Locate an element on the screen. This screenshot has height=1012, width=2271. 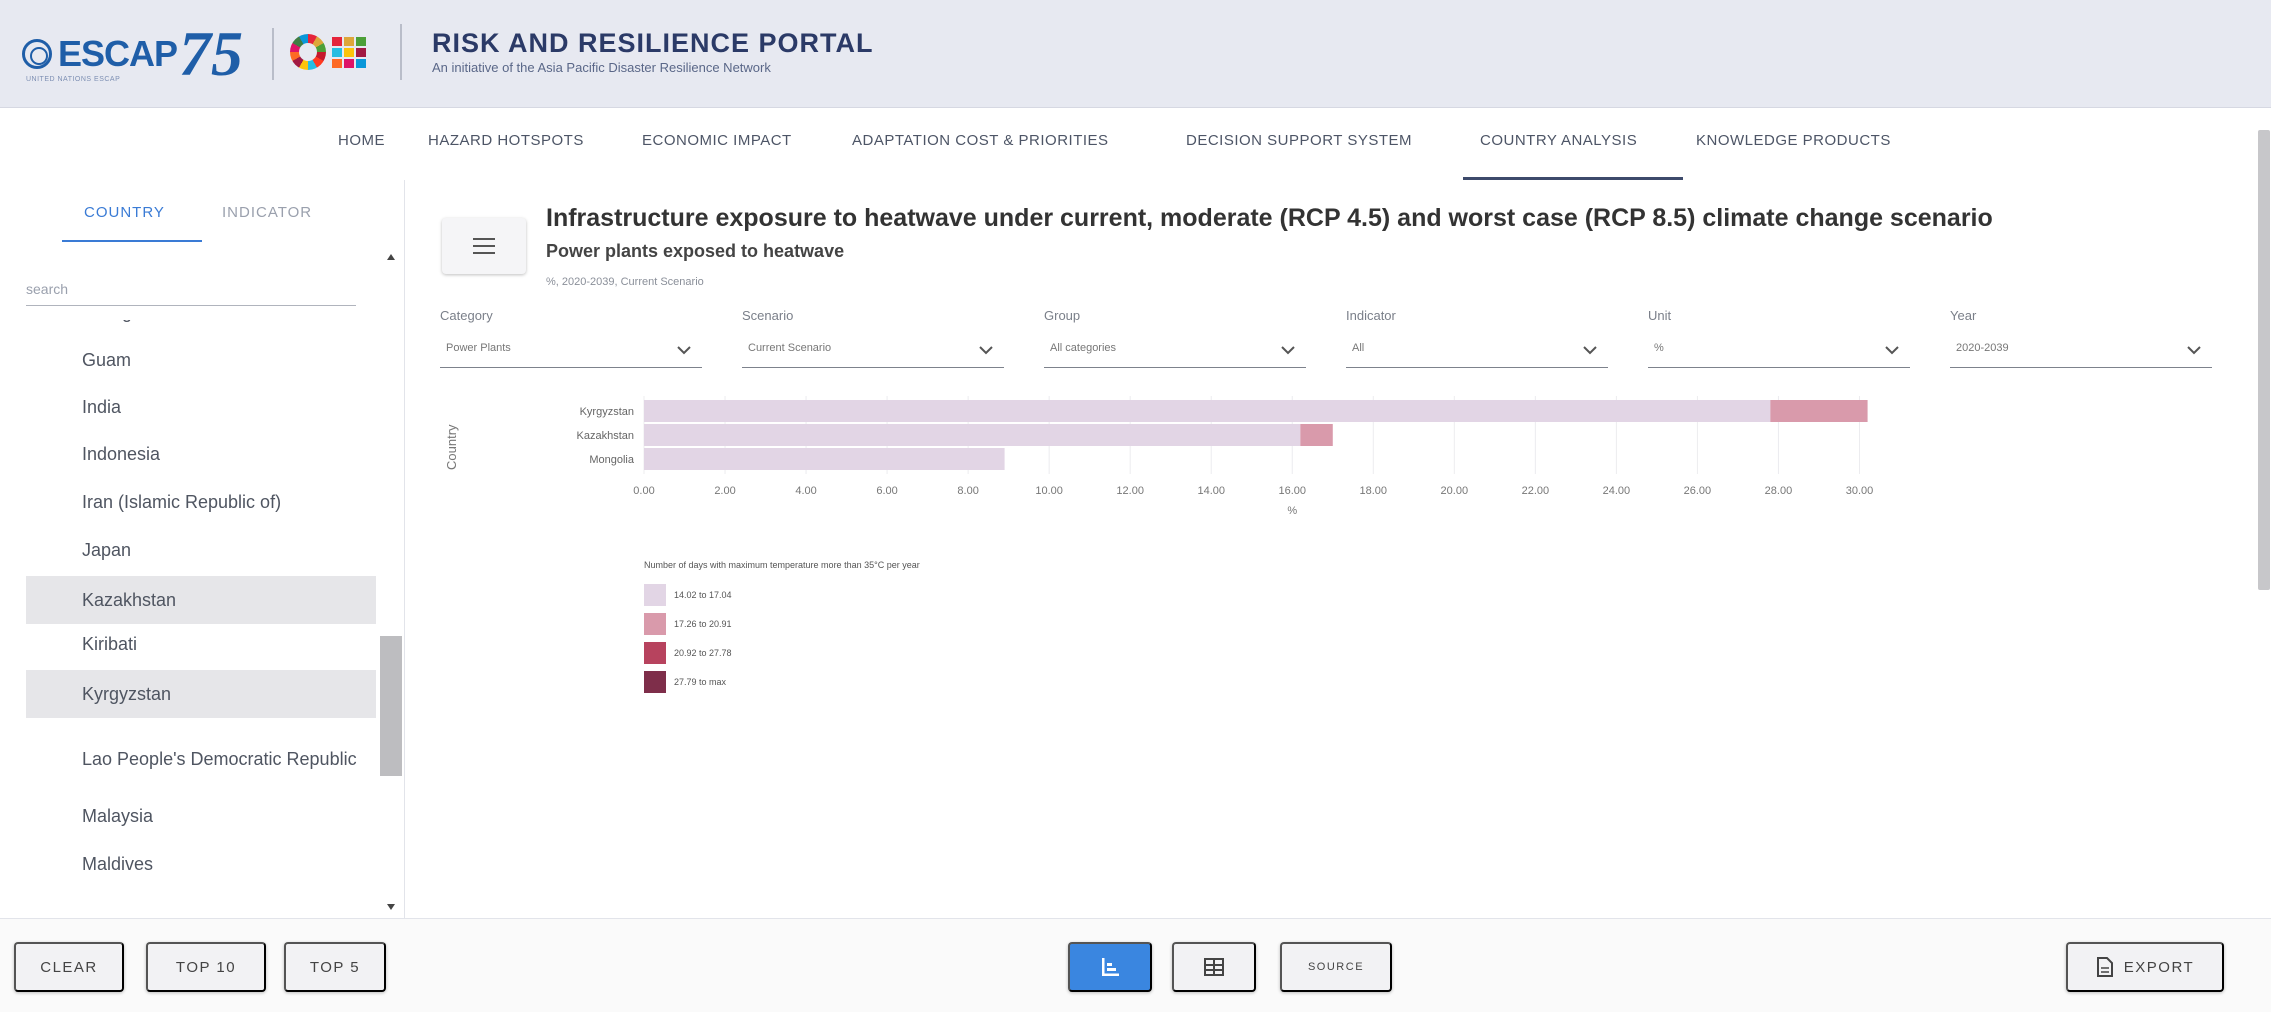
country-item-indonesia: Indonesia is located at coordinates (201, 454).